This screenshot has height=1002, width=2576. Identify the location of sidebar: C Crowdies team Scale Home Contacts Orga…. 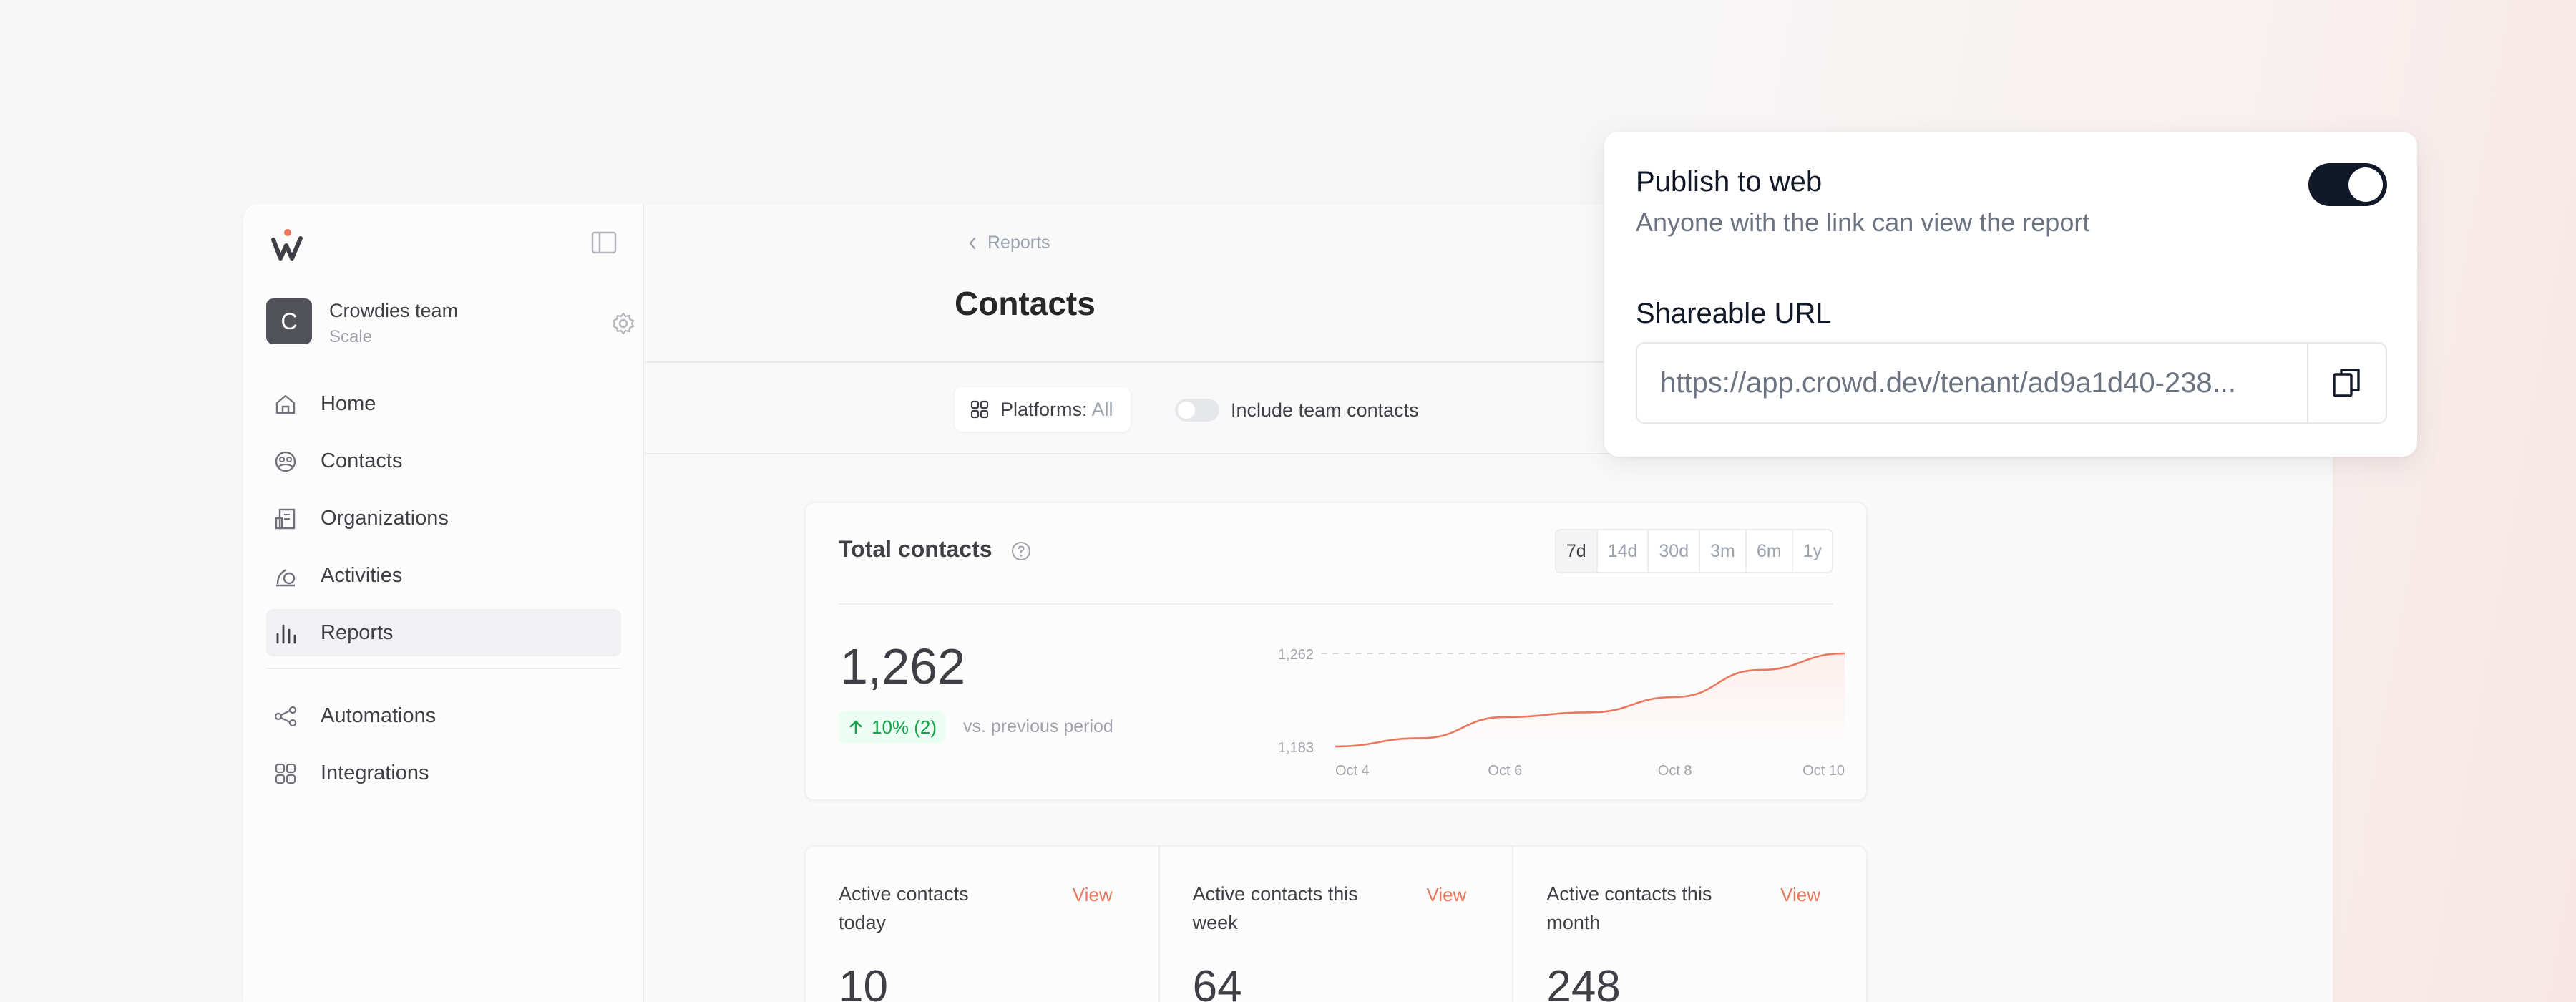
(443, 603).